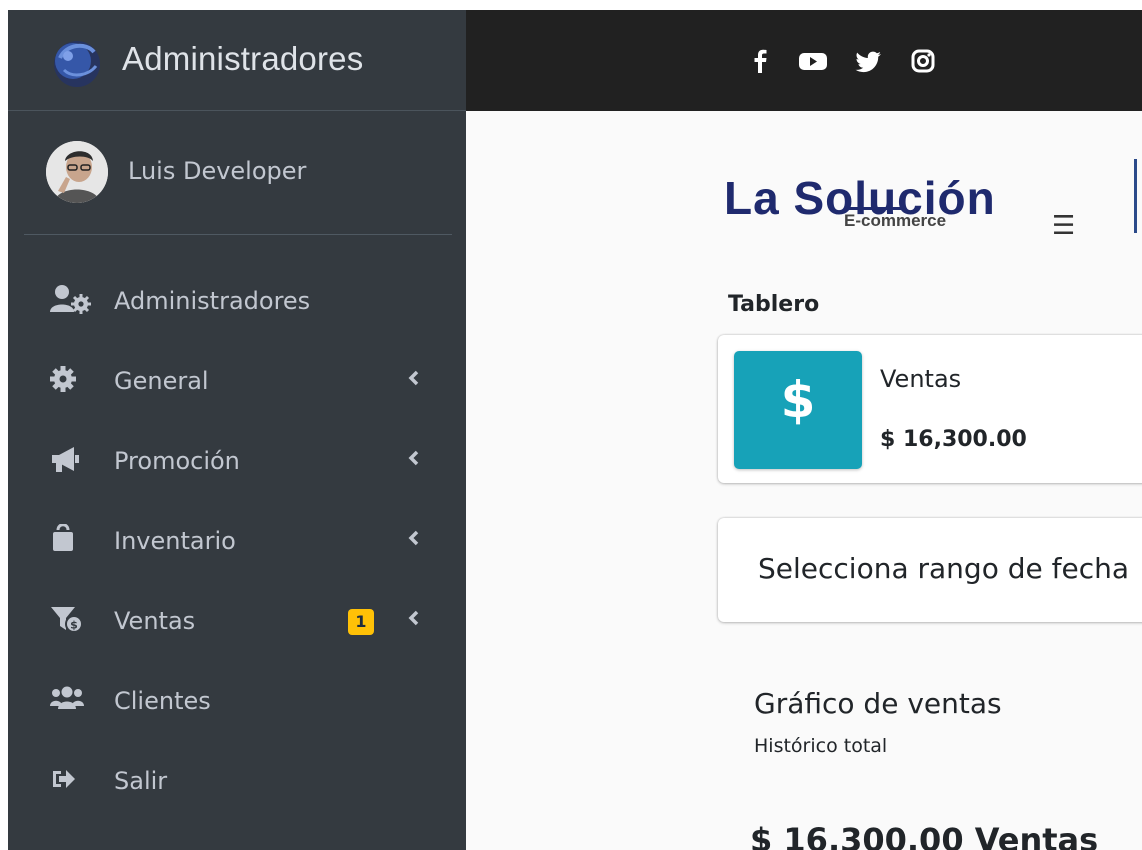 This screenshot has width=1142, height=850. Describe the element at coordinates (237, 782) in the screenshot. I see `sidebar-item-salir: Salir` at that location.